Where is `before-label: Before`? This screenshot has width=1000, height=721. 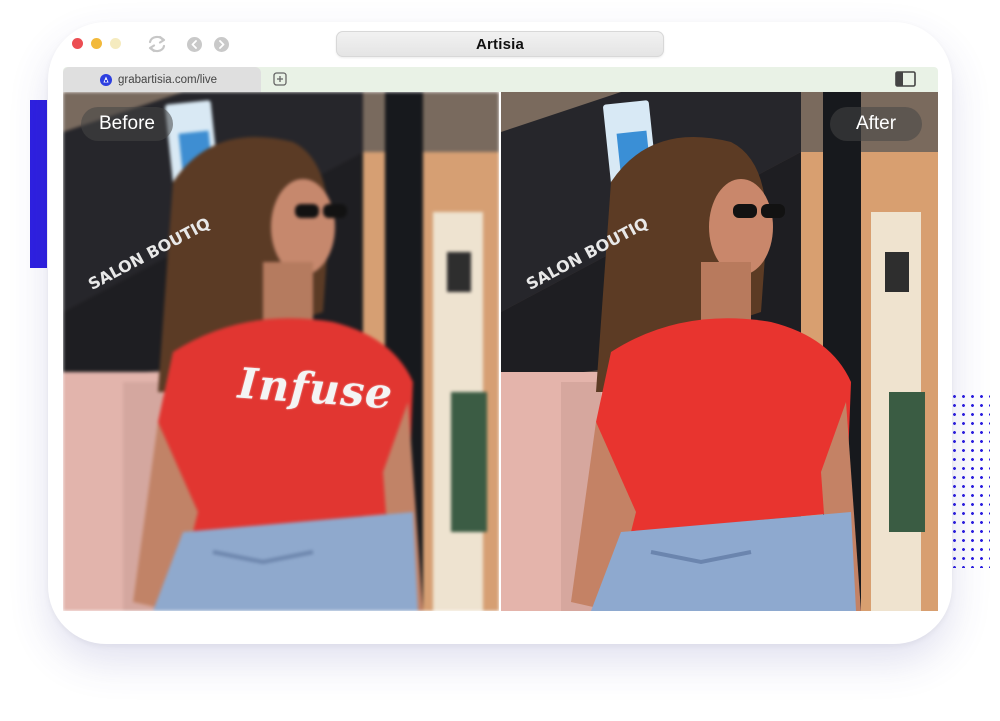
before-label: Before is located at coordinates (127, 124).